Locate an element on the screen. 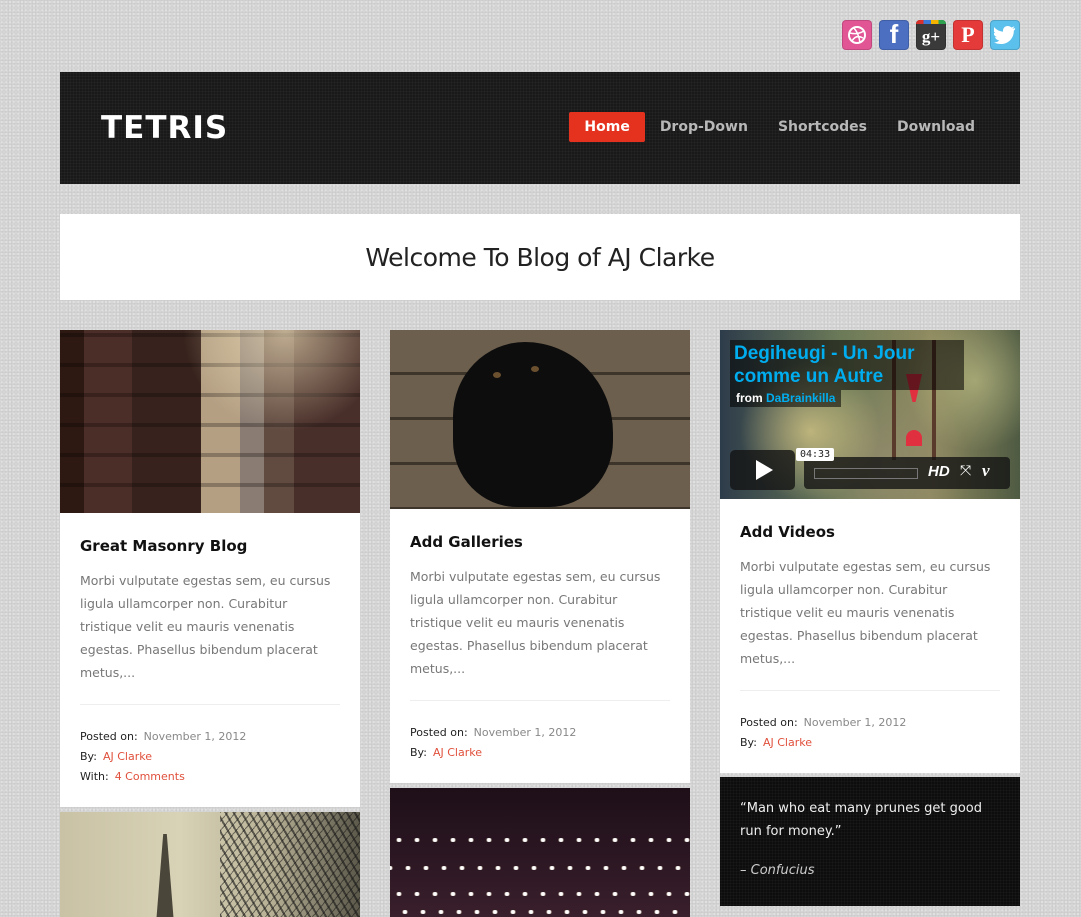 The image size is (1081, 917). tree-branches-image is located at coordinates (290, 864).